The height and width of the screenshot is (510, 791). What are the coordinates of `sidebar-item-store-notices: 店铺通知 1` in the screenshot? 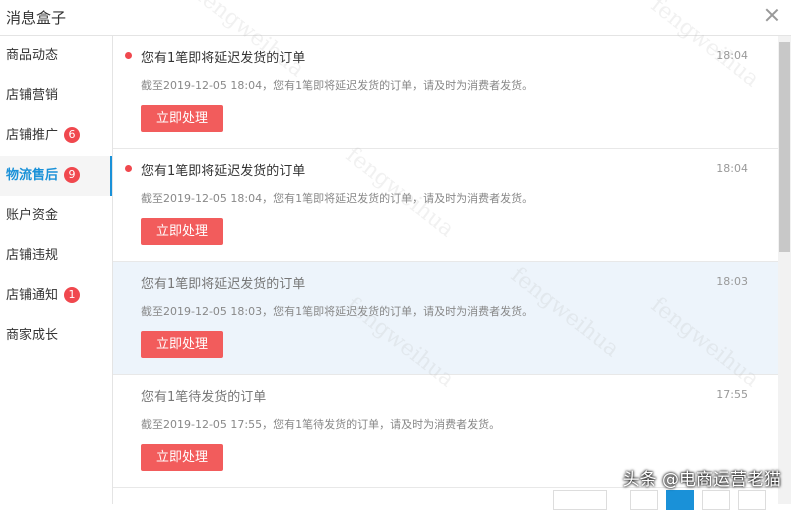 It's located at (56, 296).